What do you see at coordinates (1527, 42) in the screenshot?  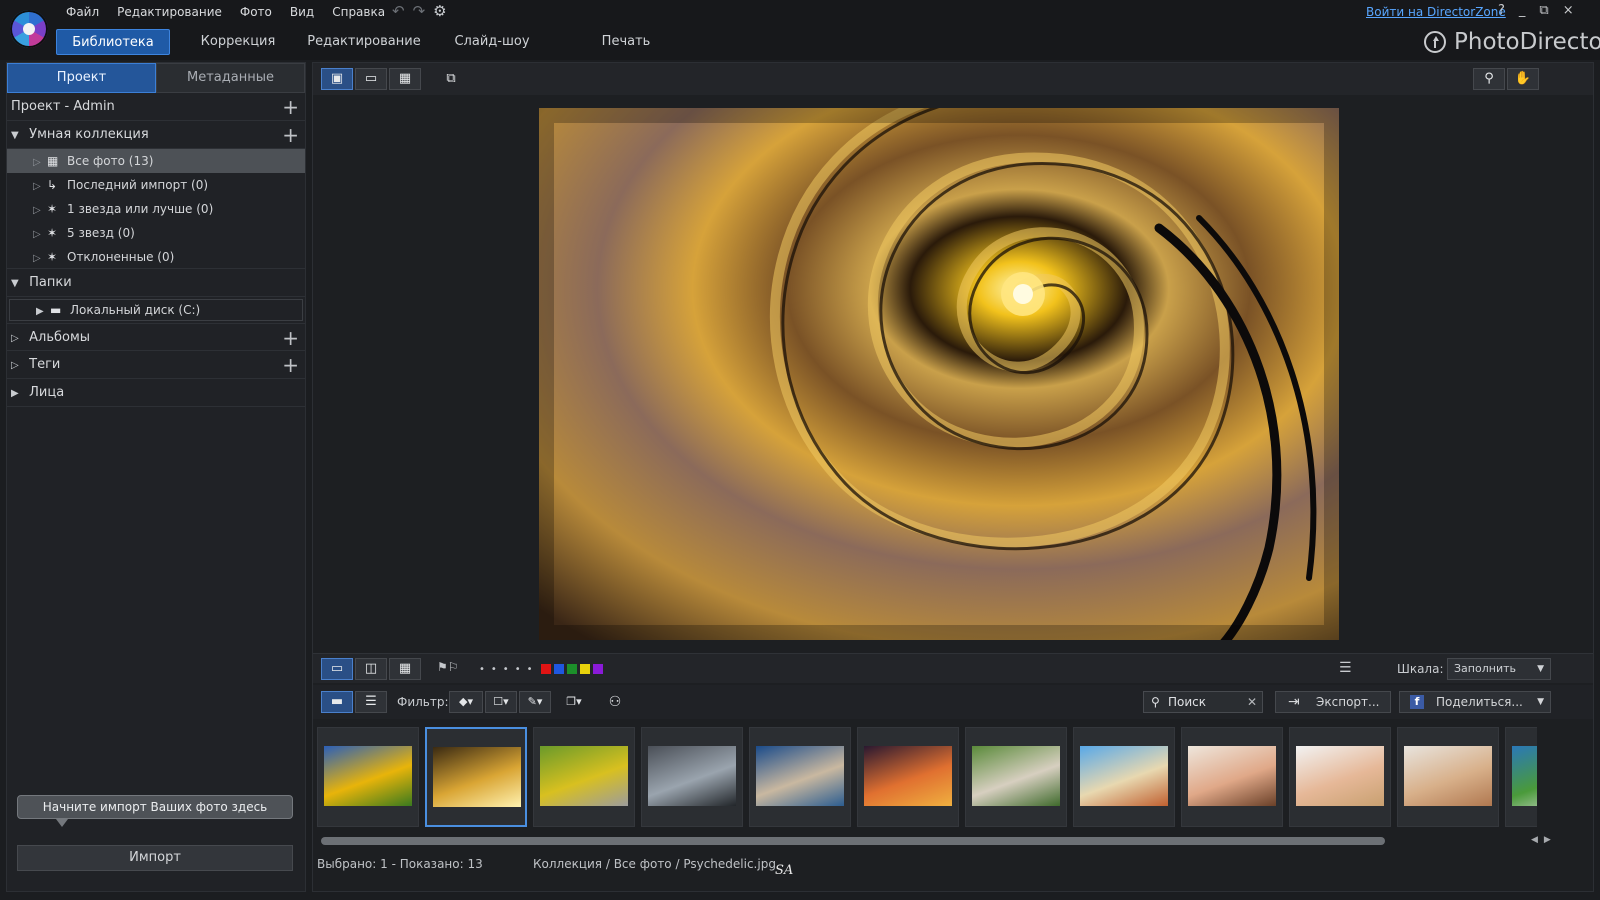 I see `brand-name: PhotoDirector` at bounding box center [1527, 42].